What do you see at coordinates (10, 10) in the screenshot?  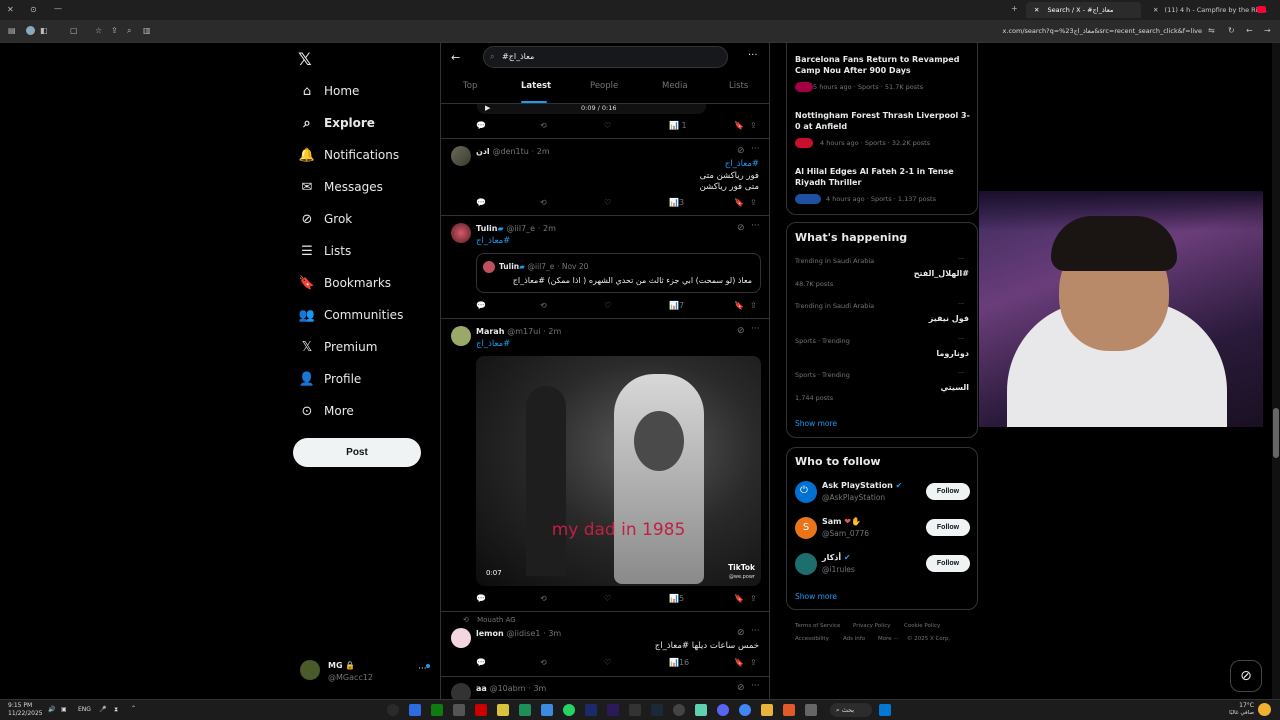 I see `close-window-icon: ✕` at bounding box center [10, 10].